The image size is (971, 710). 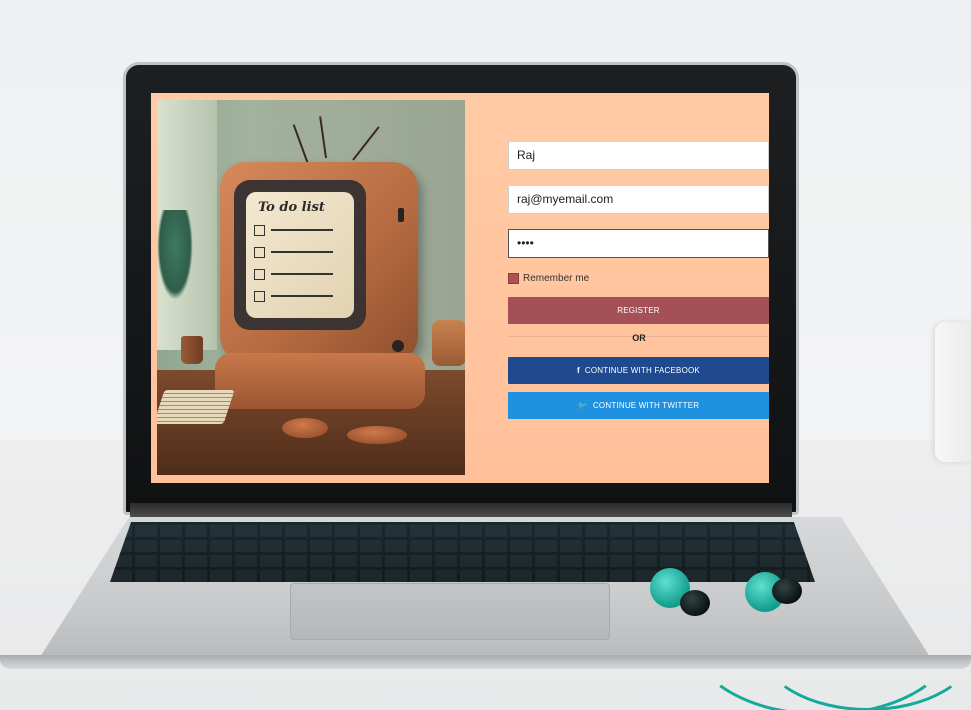 What do you see at coordinates (291, 207) in the screenshot?
I see `todo-title: To do list` at bounding box center [291, 207].